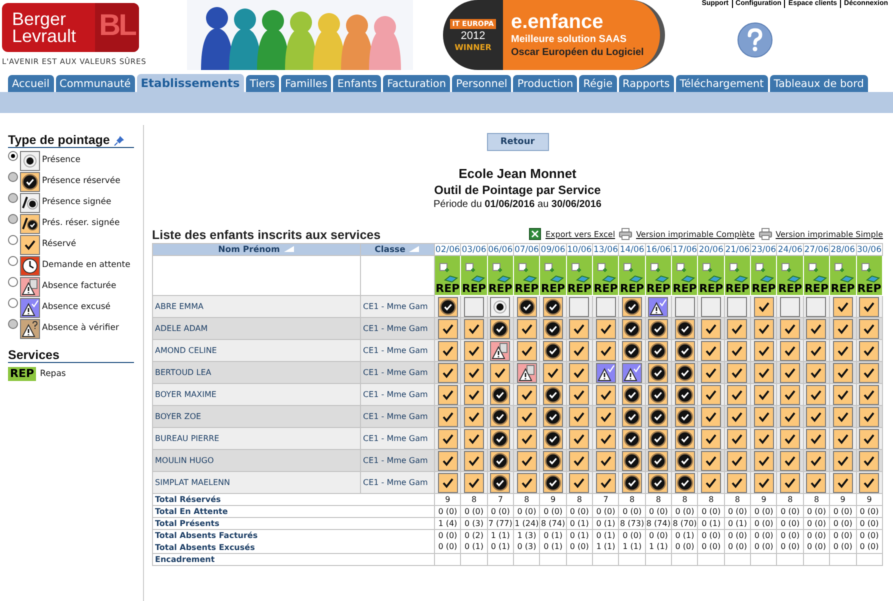 The image size is (893, 601). Describe the element at coordinates (606, 372) in the screenshot. I see `warning-check-icon` at that location.